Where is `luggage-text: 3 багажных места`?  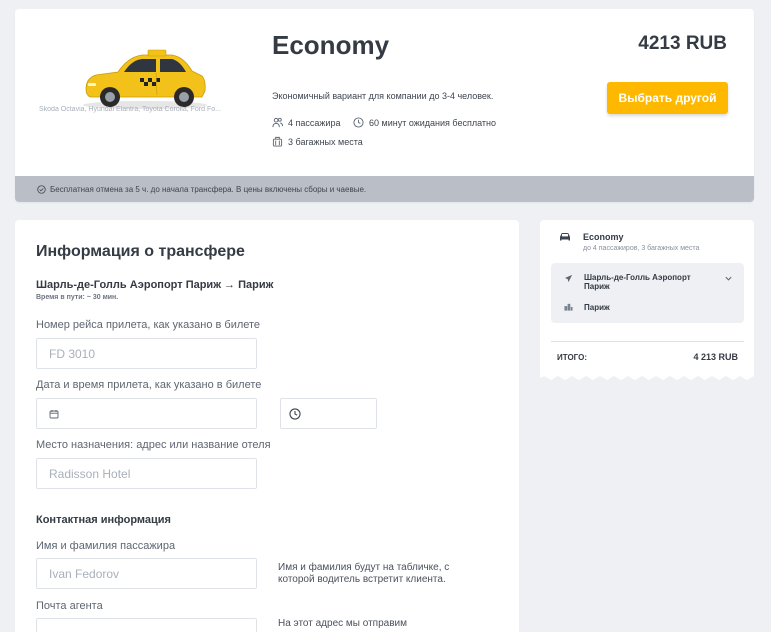
luggage-text: 3 багажных места is located at coordinates (325, 141).